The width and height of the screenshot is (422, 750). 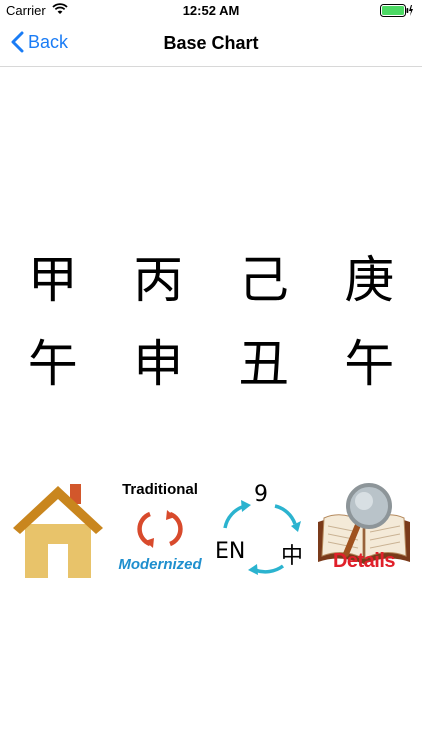 What do you see at coordinates (261, 494) in the screenshot?
I see `number-label: 9` at bounding box center [261, 494].